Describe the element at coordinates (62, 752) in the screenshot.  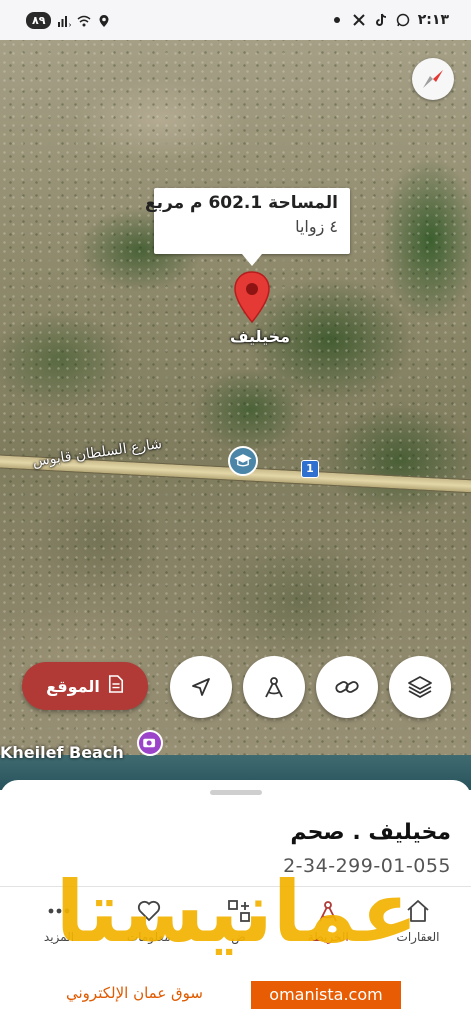
I see `beach-label: Kheilef Beach` at that location.